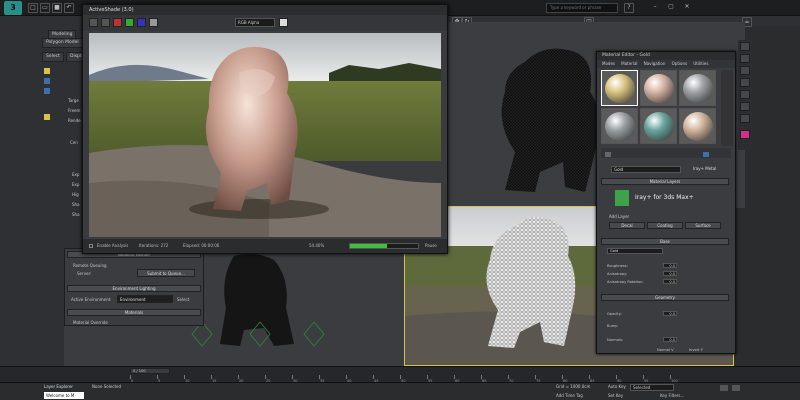 The image size is (800, 400). I want to click on menu-options: Options, so click(679, 63).